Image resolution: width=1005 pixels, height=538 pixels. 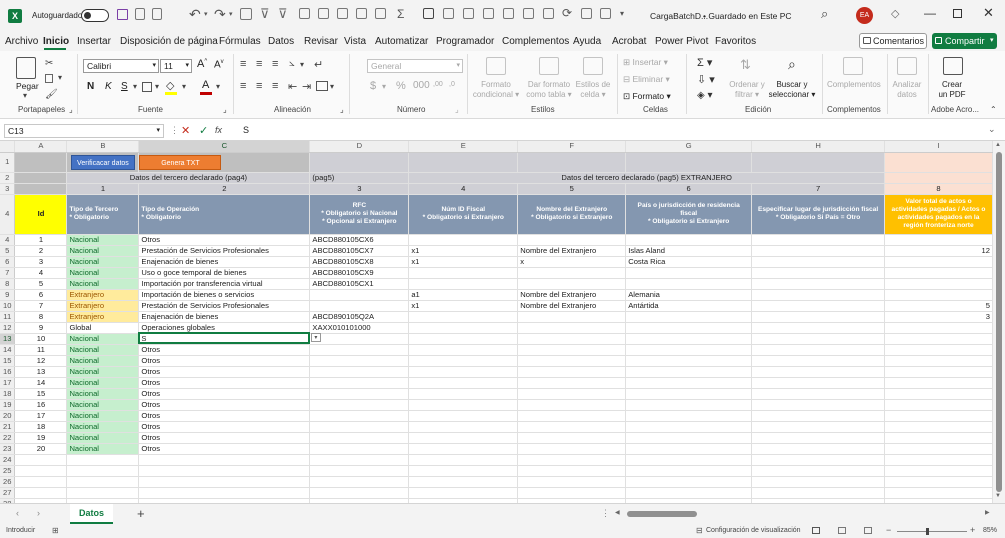 What do you see at coordinates (572, 262) in the screenshot?
I see `cell-nombre: x` at bounding box center [572, 262].